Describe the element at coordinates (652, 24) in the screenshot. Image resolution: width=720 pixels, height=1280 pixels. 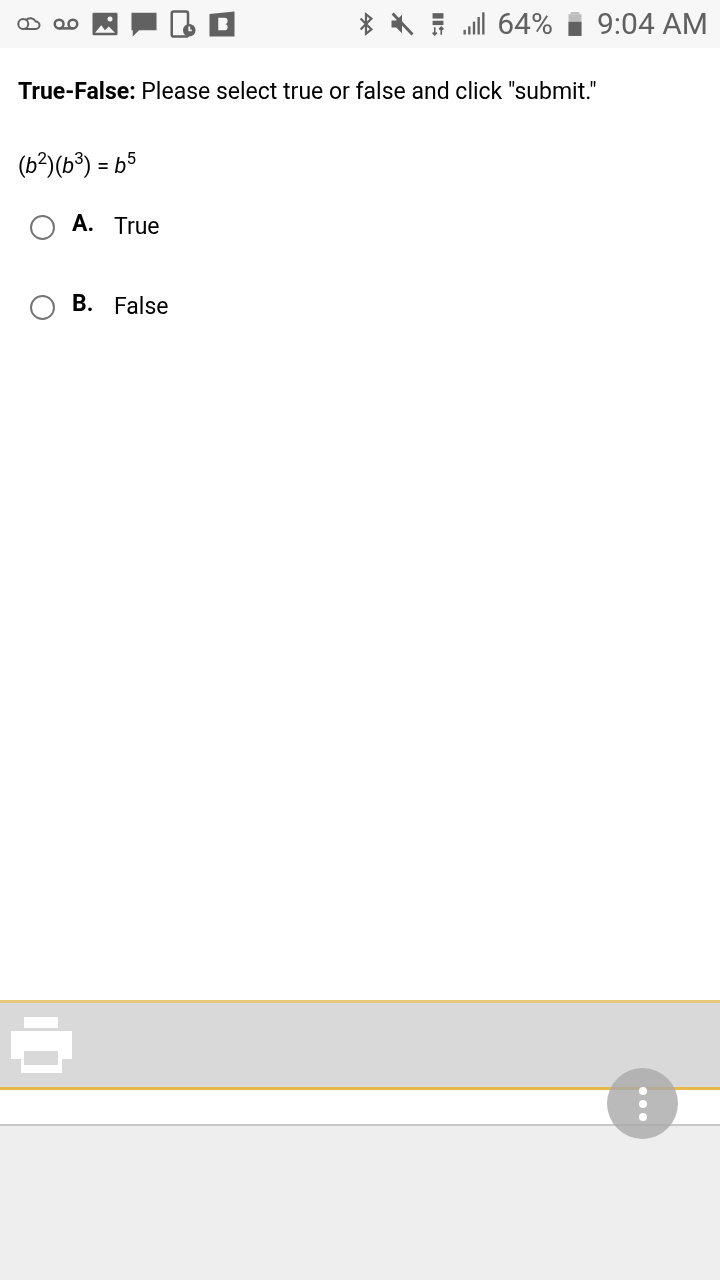
I see `clock: 9:04 AM` at that location.